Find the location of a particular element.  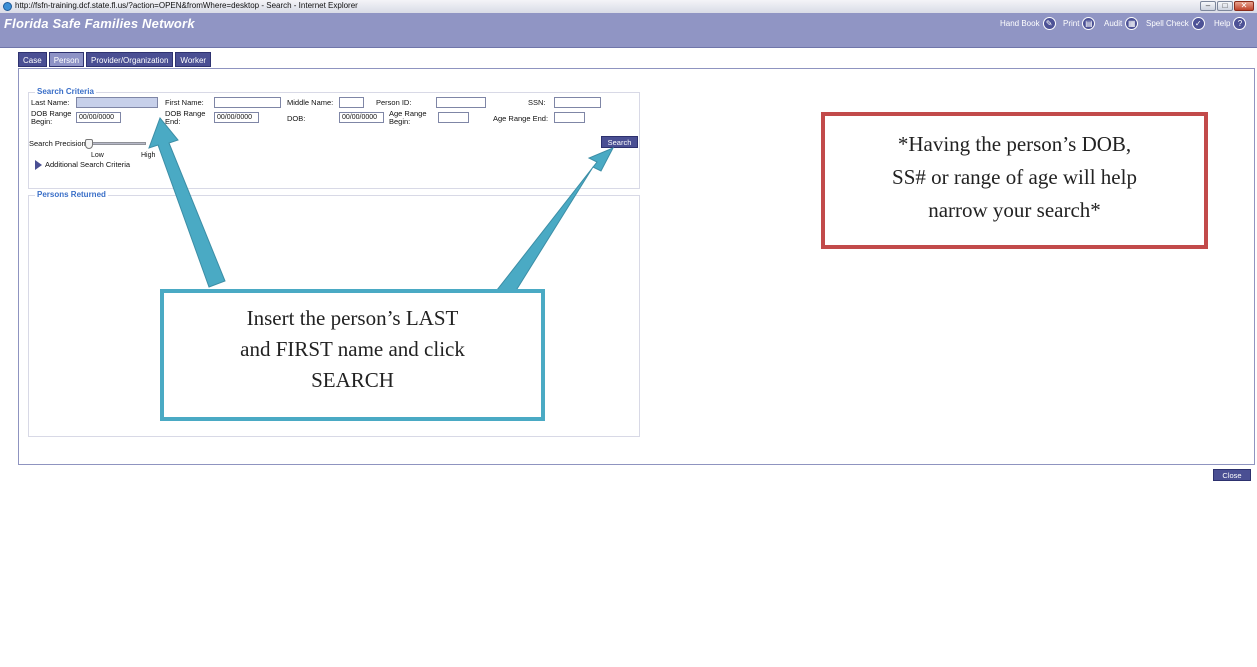

arrow-to-last-name is located at coordinates (187, 202).